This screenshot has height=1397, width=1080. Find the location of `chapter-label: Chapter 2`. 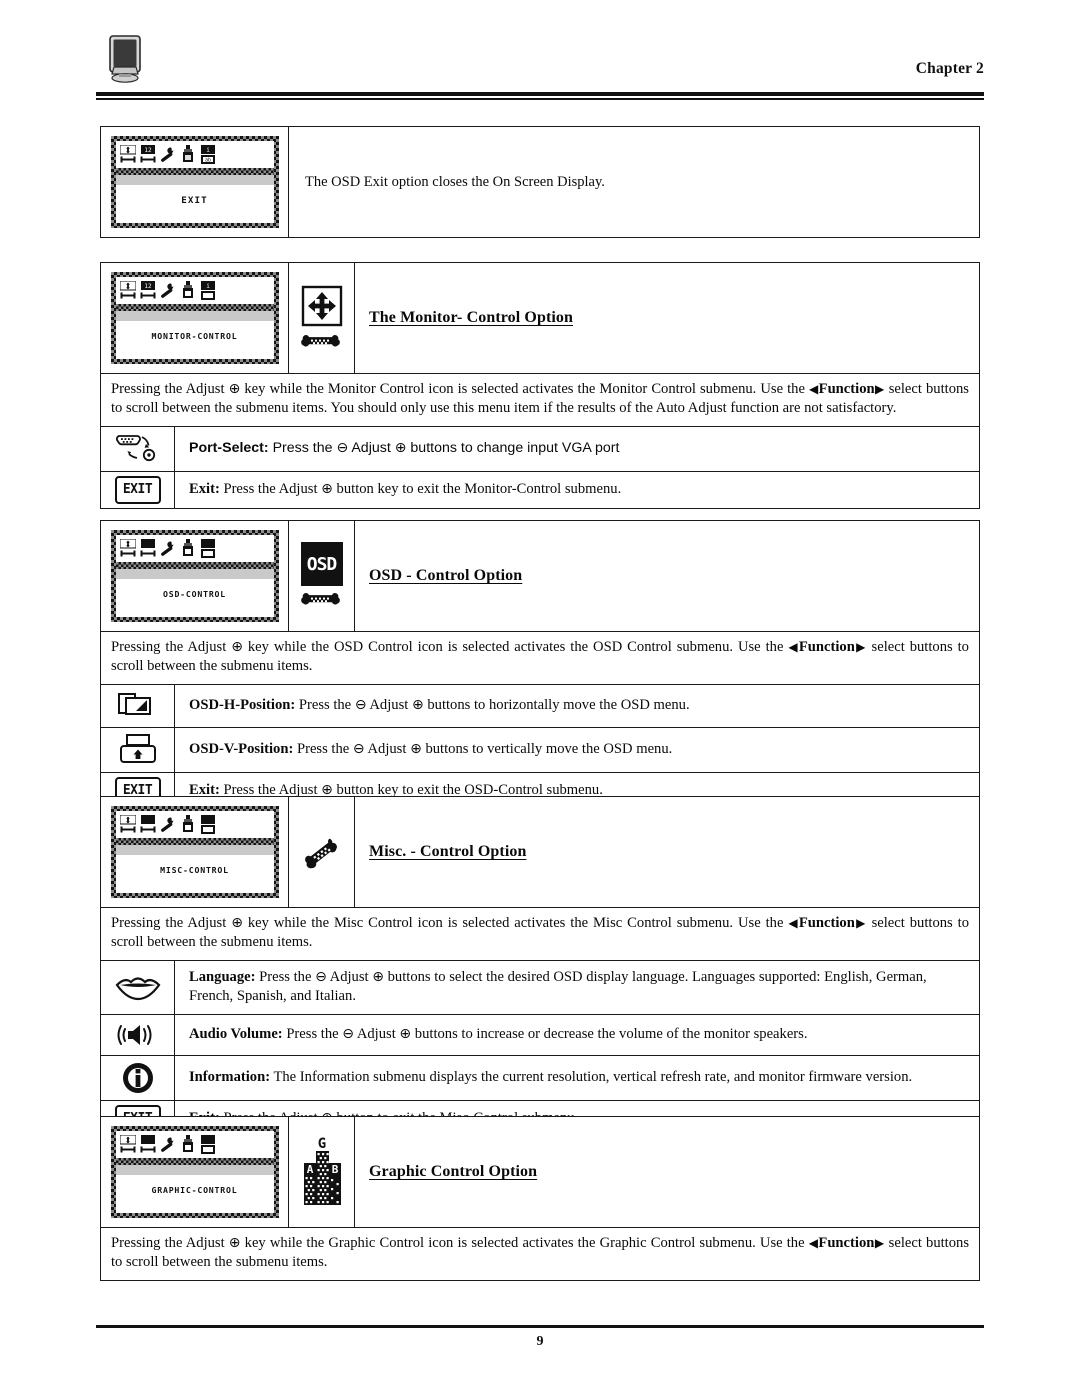

chapter-label: Chapter 2 is located at coordinates (949, 68).